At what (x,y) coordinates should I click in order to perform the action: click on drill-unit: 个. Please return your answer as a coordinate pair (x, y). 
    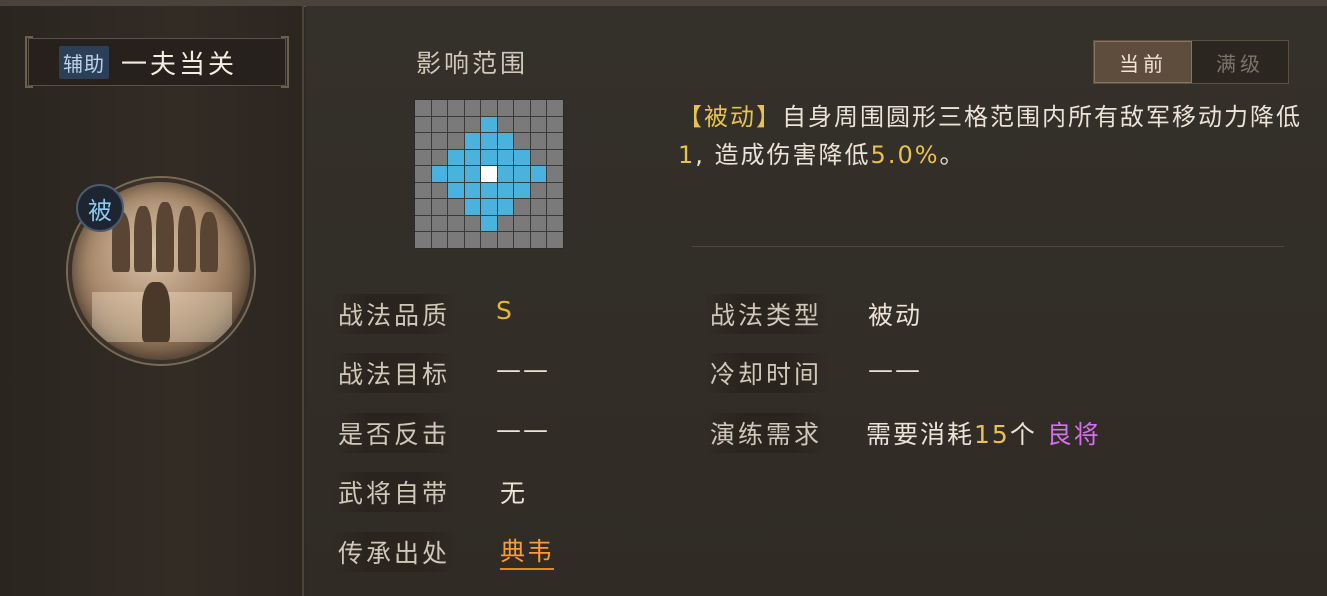
    Looking at the image, I should click on (1023, 434).